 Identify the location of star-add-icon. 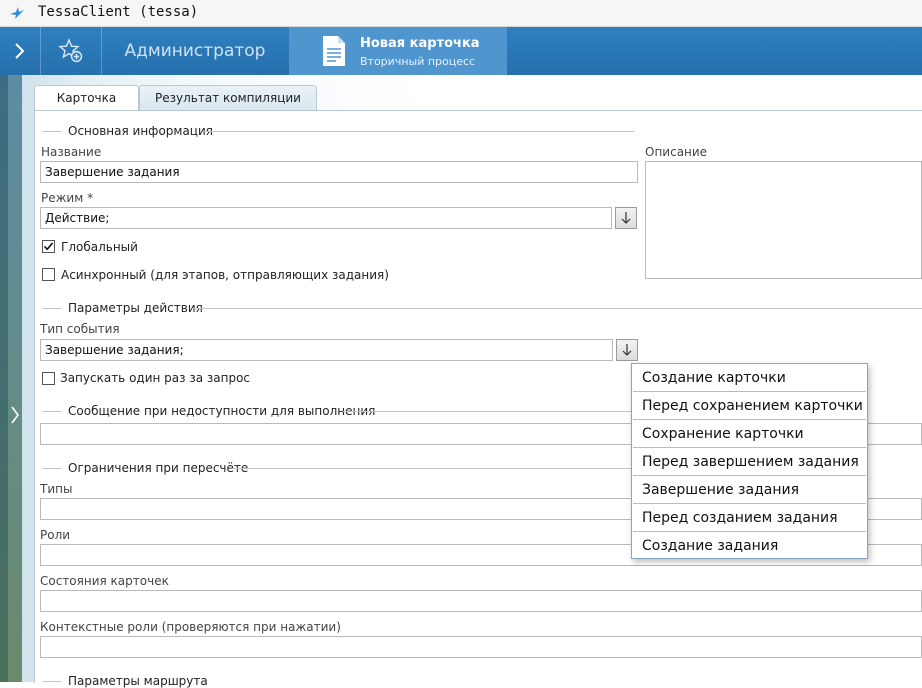
(70, 50).